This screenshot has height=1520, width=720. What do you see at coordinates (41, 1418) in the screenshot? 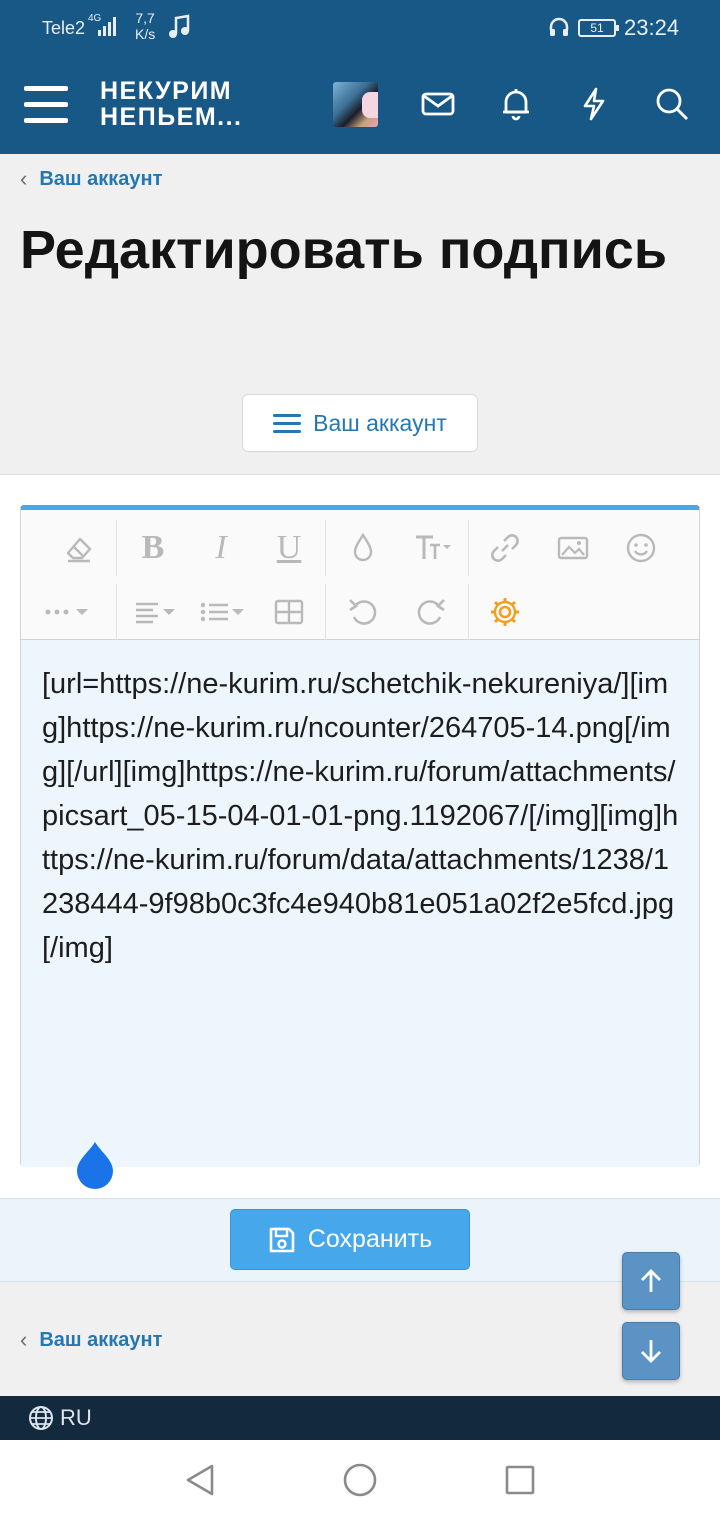
I see `globe-icon` at bounding box center [41, 1418].